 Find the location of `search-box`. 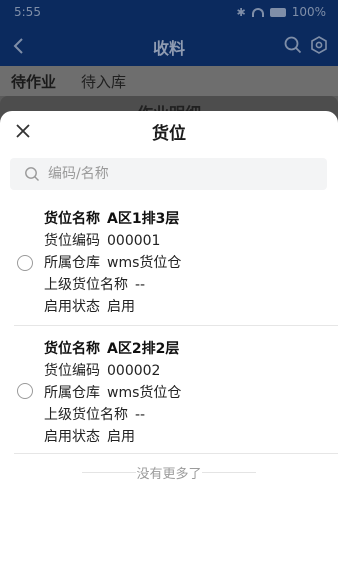

search-box is located at coordinates (168, 174).